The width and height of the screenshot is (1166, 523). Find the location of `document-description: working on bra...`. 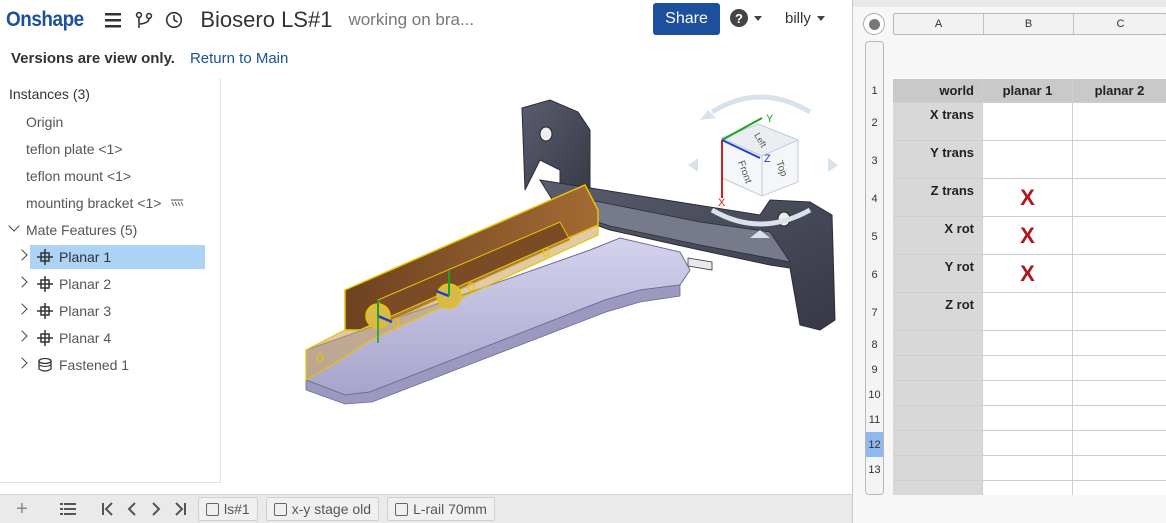

document-description: working on bra... is located at coordinates (411, 20).